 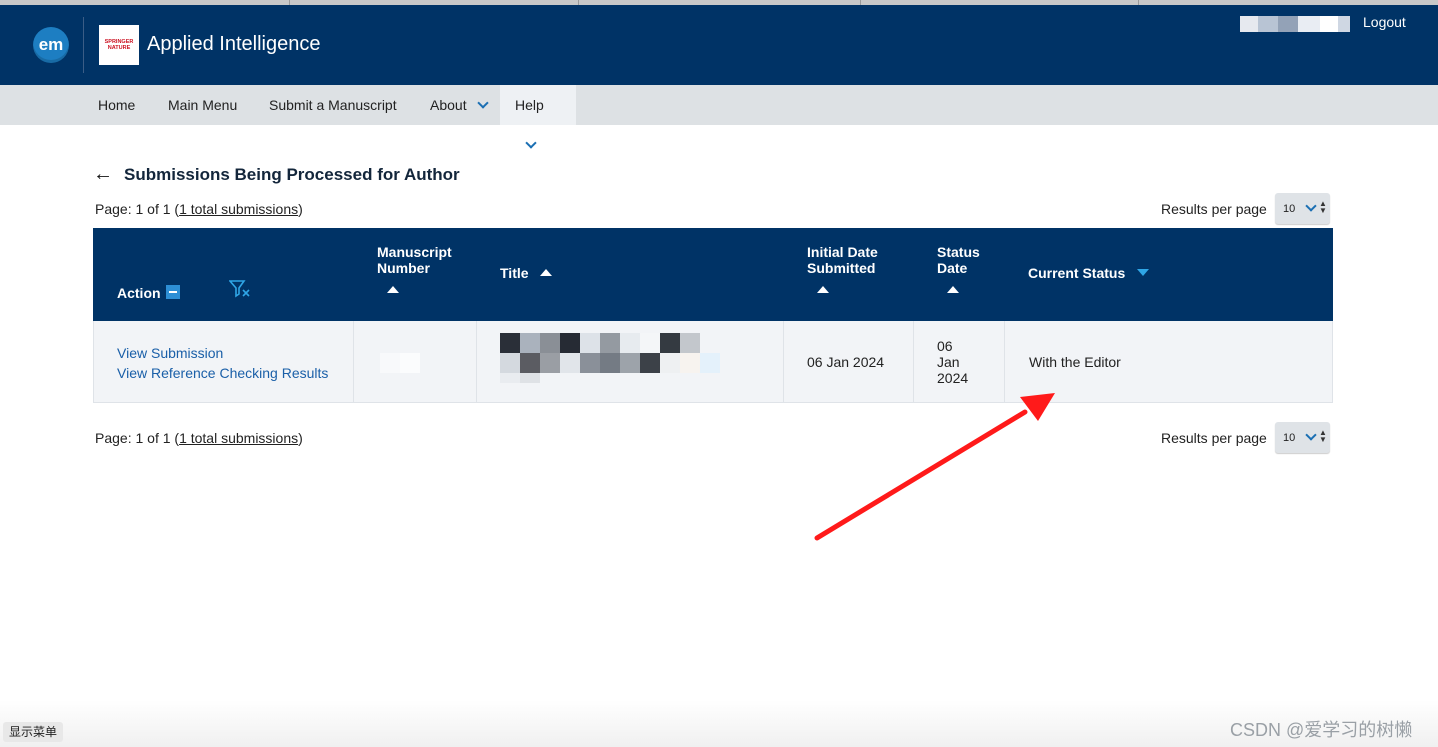 I want to click on column-header-manuscript-number: Manuscript Number, so click(x=414, y=270).